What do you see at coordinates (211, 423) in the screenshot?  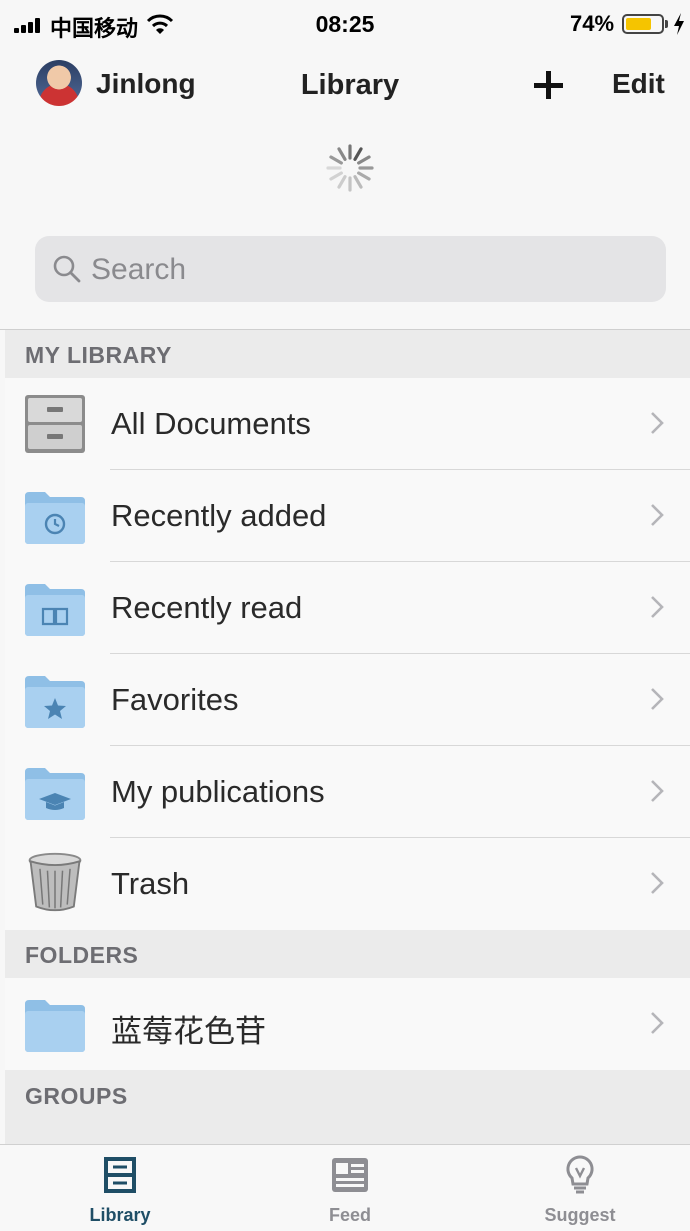 I see `item-label: All Documents` at bounding box center [211, 423].